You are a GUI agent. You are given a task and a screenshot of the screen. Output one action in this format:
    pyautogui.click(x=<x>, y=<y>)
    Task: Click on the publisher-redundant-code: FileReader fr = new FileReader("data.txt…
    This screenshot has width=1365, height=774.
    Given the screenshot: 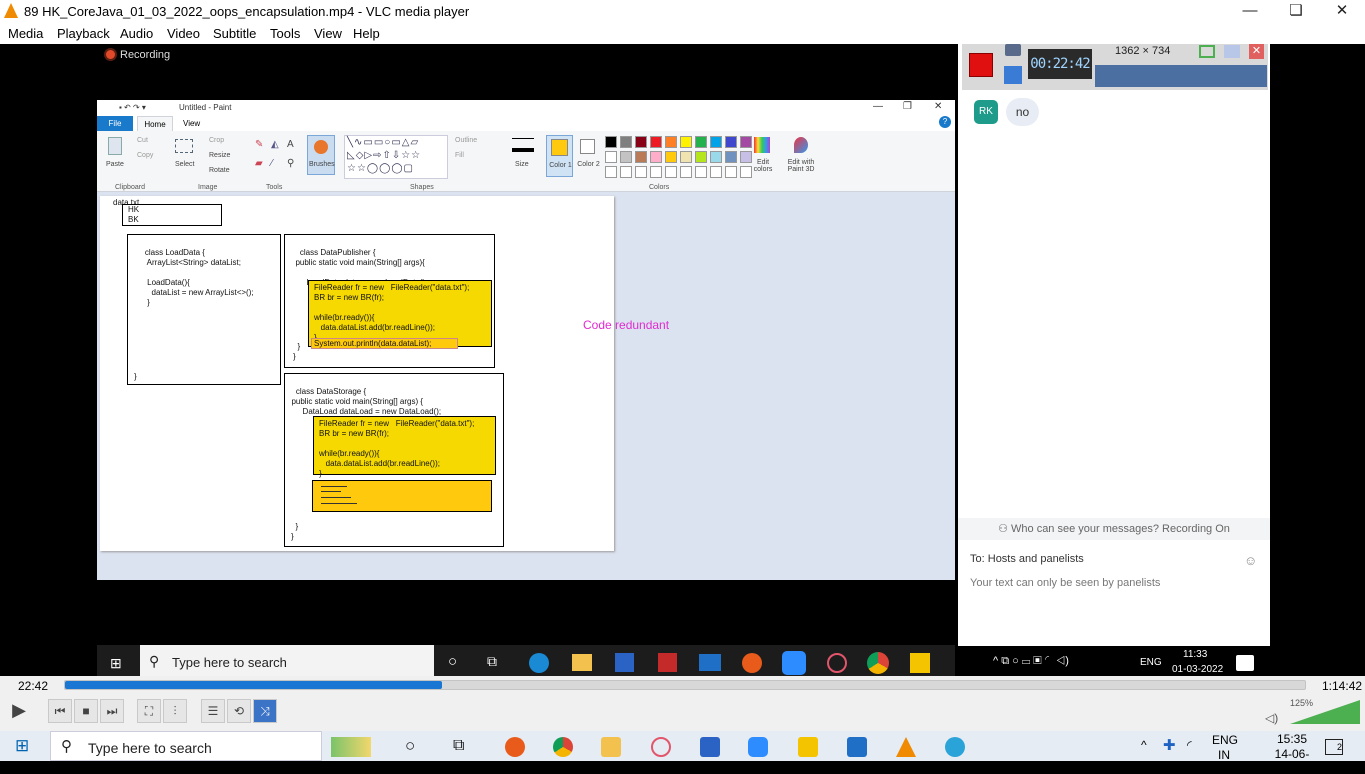 What is the action you would take?
    pyautogui.click(x=400, y=313)
    